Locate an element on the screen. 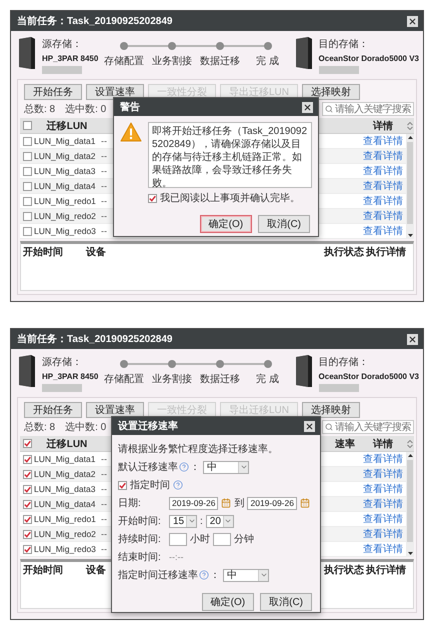 The width and height of the screenshot is (434, 643). instruction-text: 请根据业务繁忙程度选择迁移速率。 is located at coordinates (198, 449).